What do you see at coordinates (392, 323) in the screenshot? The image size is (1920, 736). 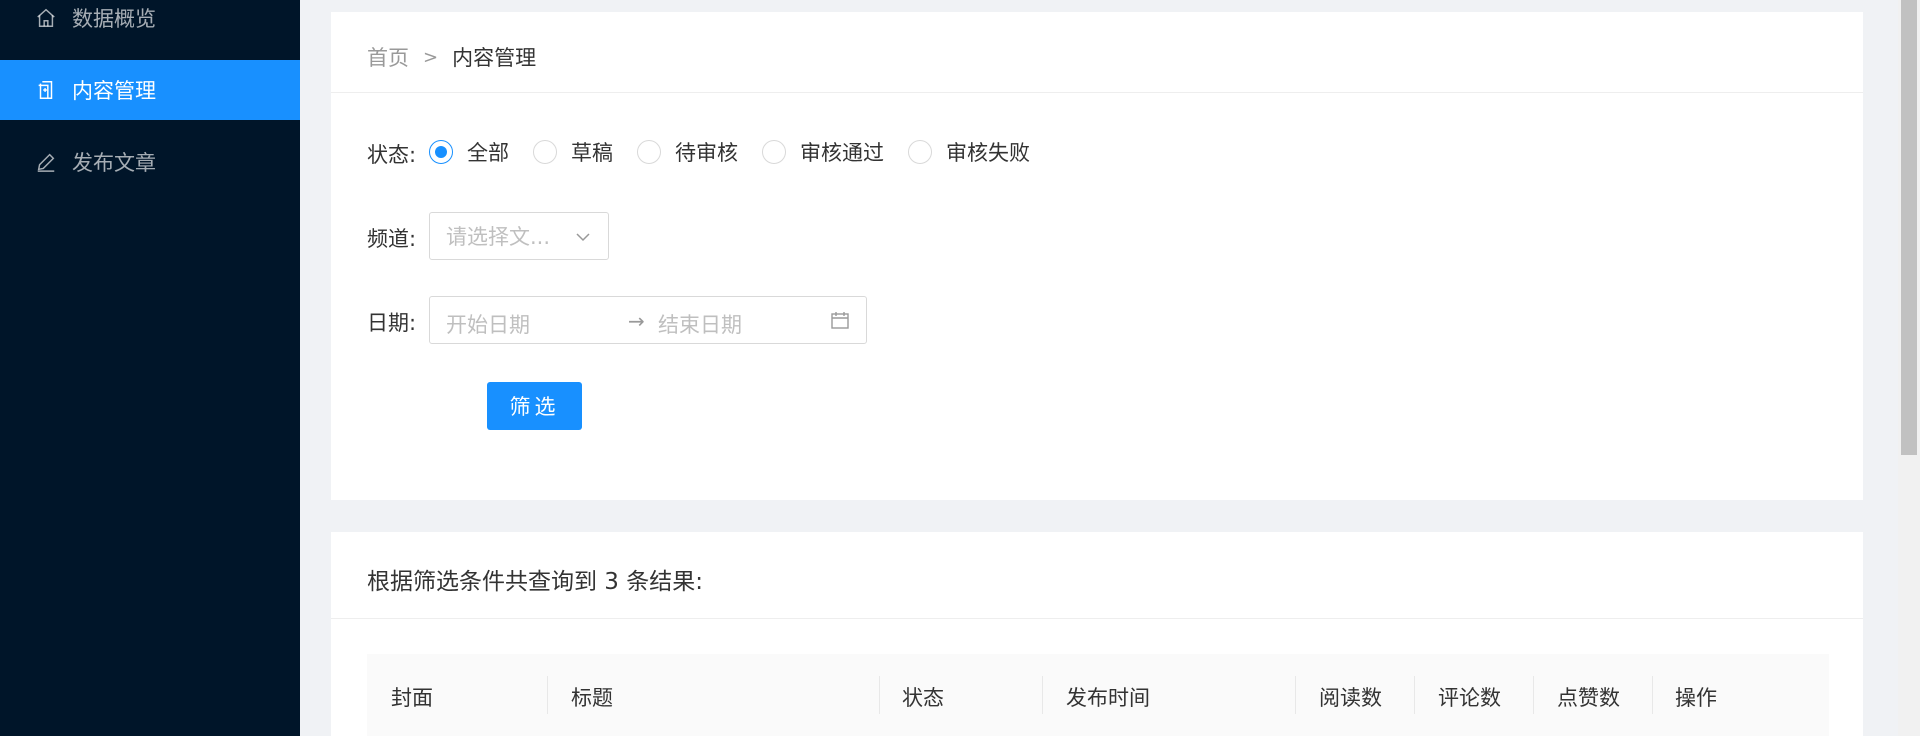 I see `date-label: 日期:` at bounding box center [392, 323].